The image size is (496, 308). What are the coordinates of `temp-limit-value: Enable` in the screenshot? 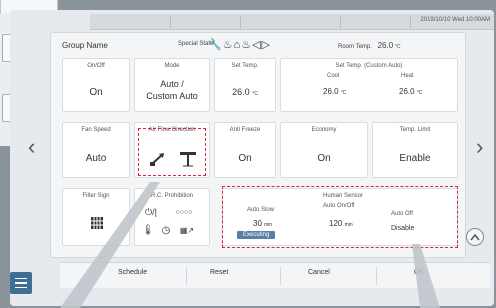 It's located at (415, 158).